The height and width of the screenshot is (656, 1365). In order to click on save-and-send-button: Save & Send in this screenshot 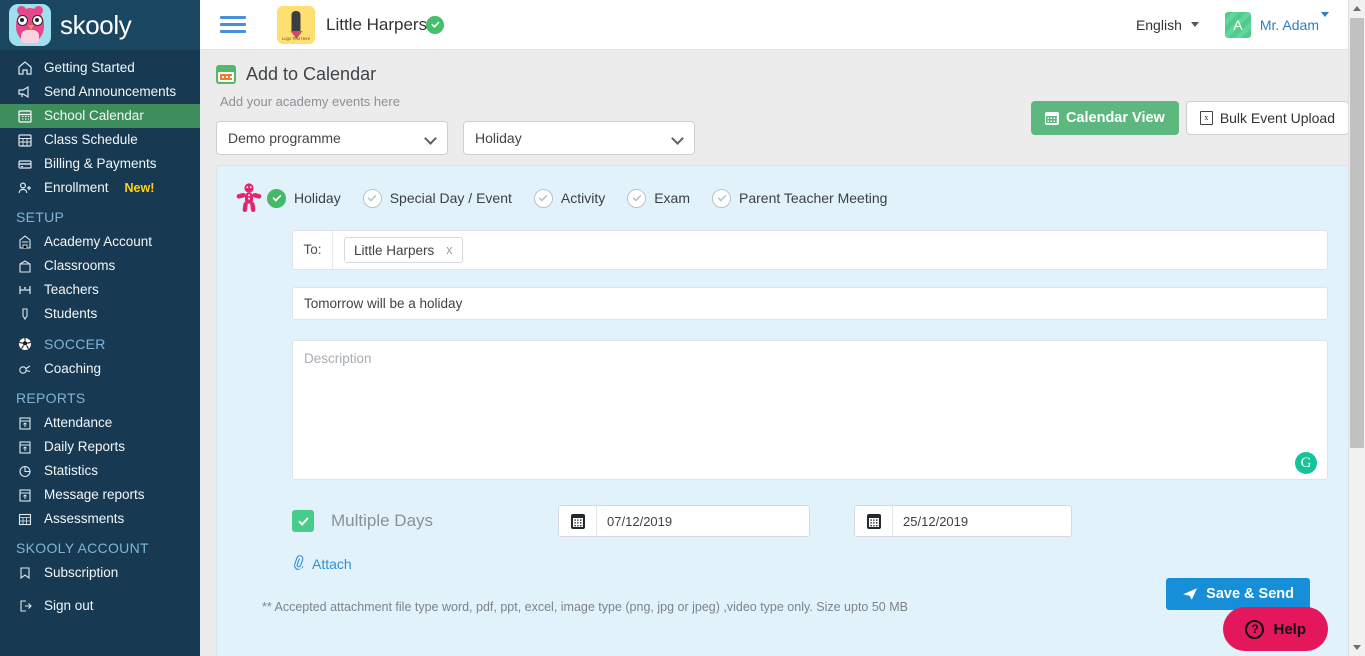, I will do `click(1238, 594)`.